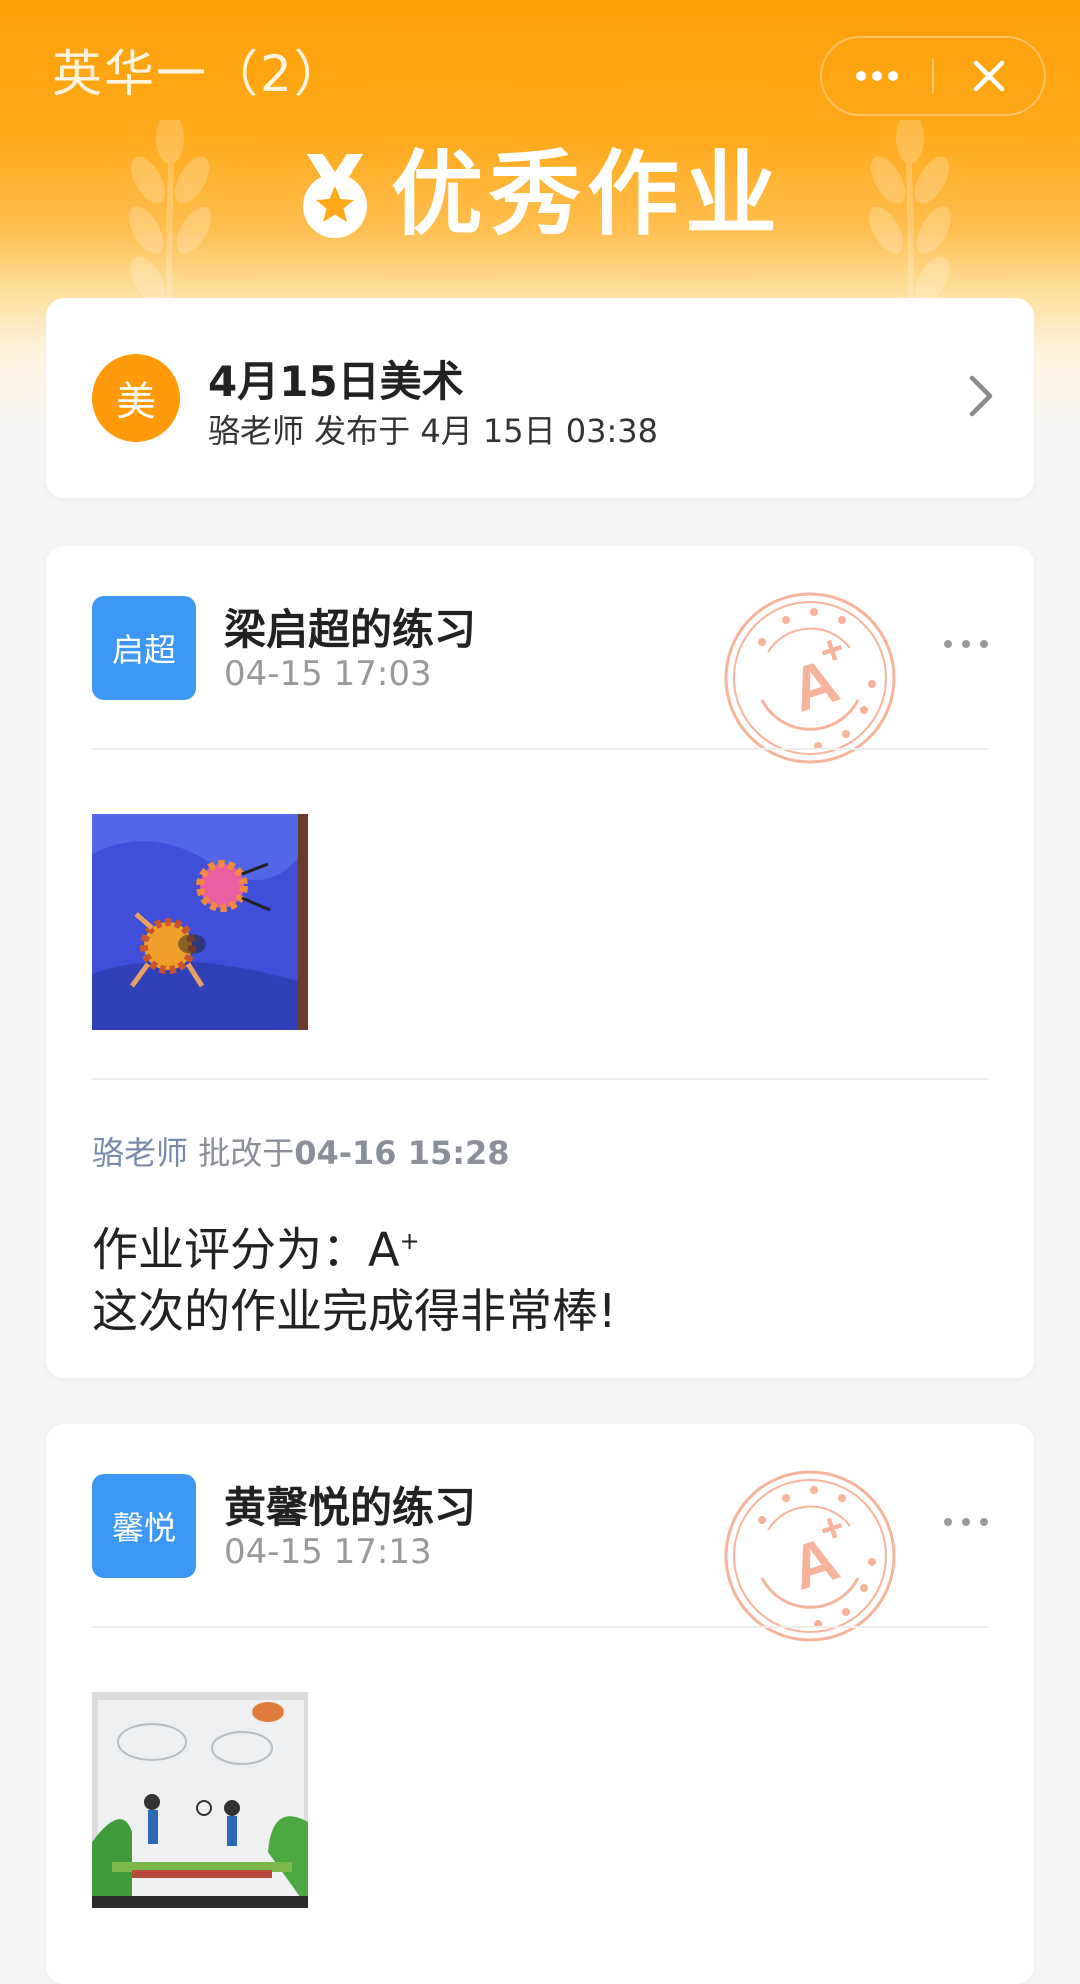 This screenshot has height=1984, width=1080. I want to click on more-dots-icon, so click(877, 76).